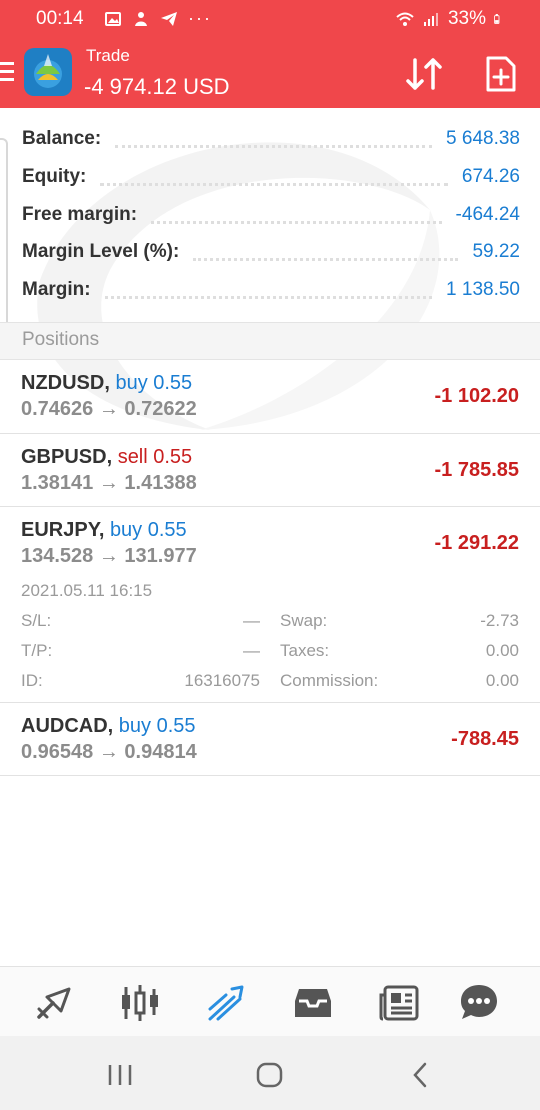  I want to click on position-symbol: NZDUSD, buy 0.55, so click(107, 383).